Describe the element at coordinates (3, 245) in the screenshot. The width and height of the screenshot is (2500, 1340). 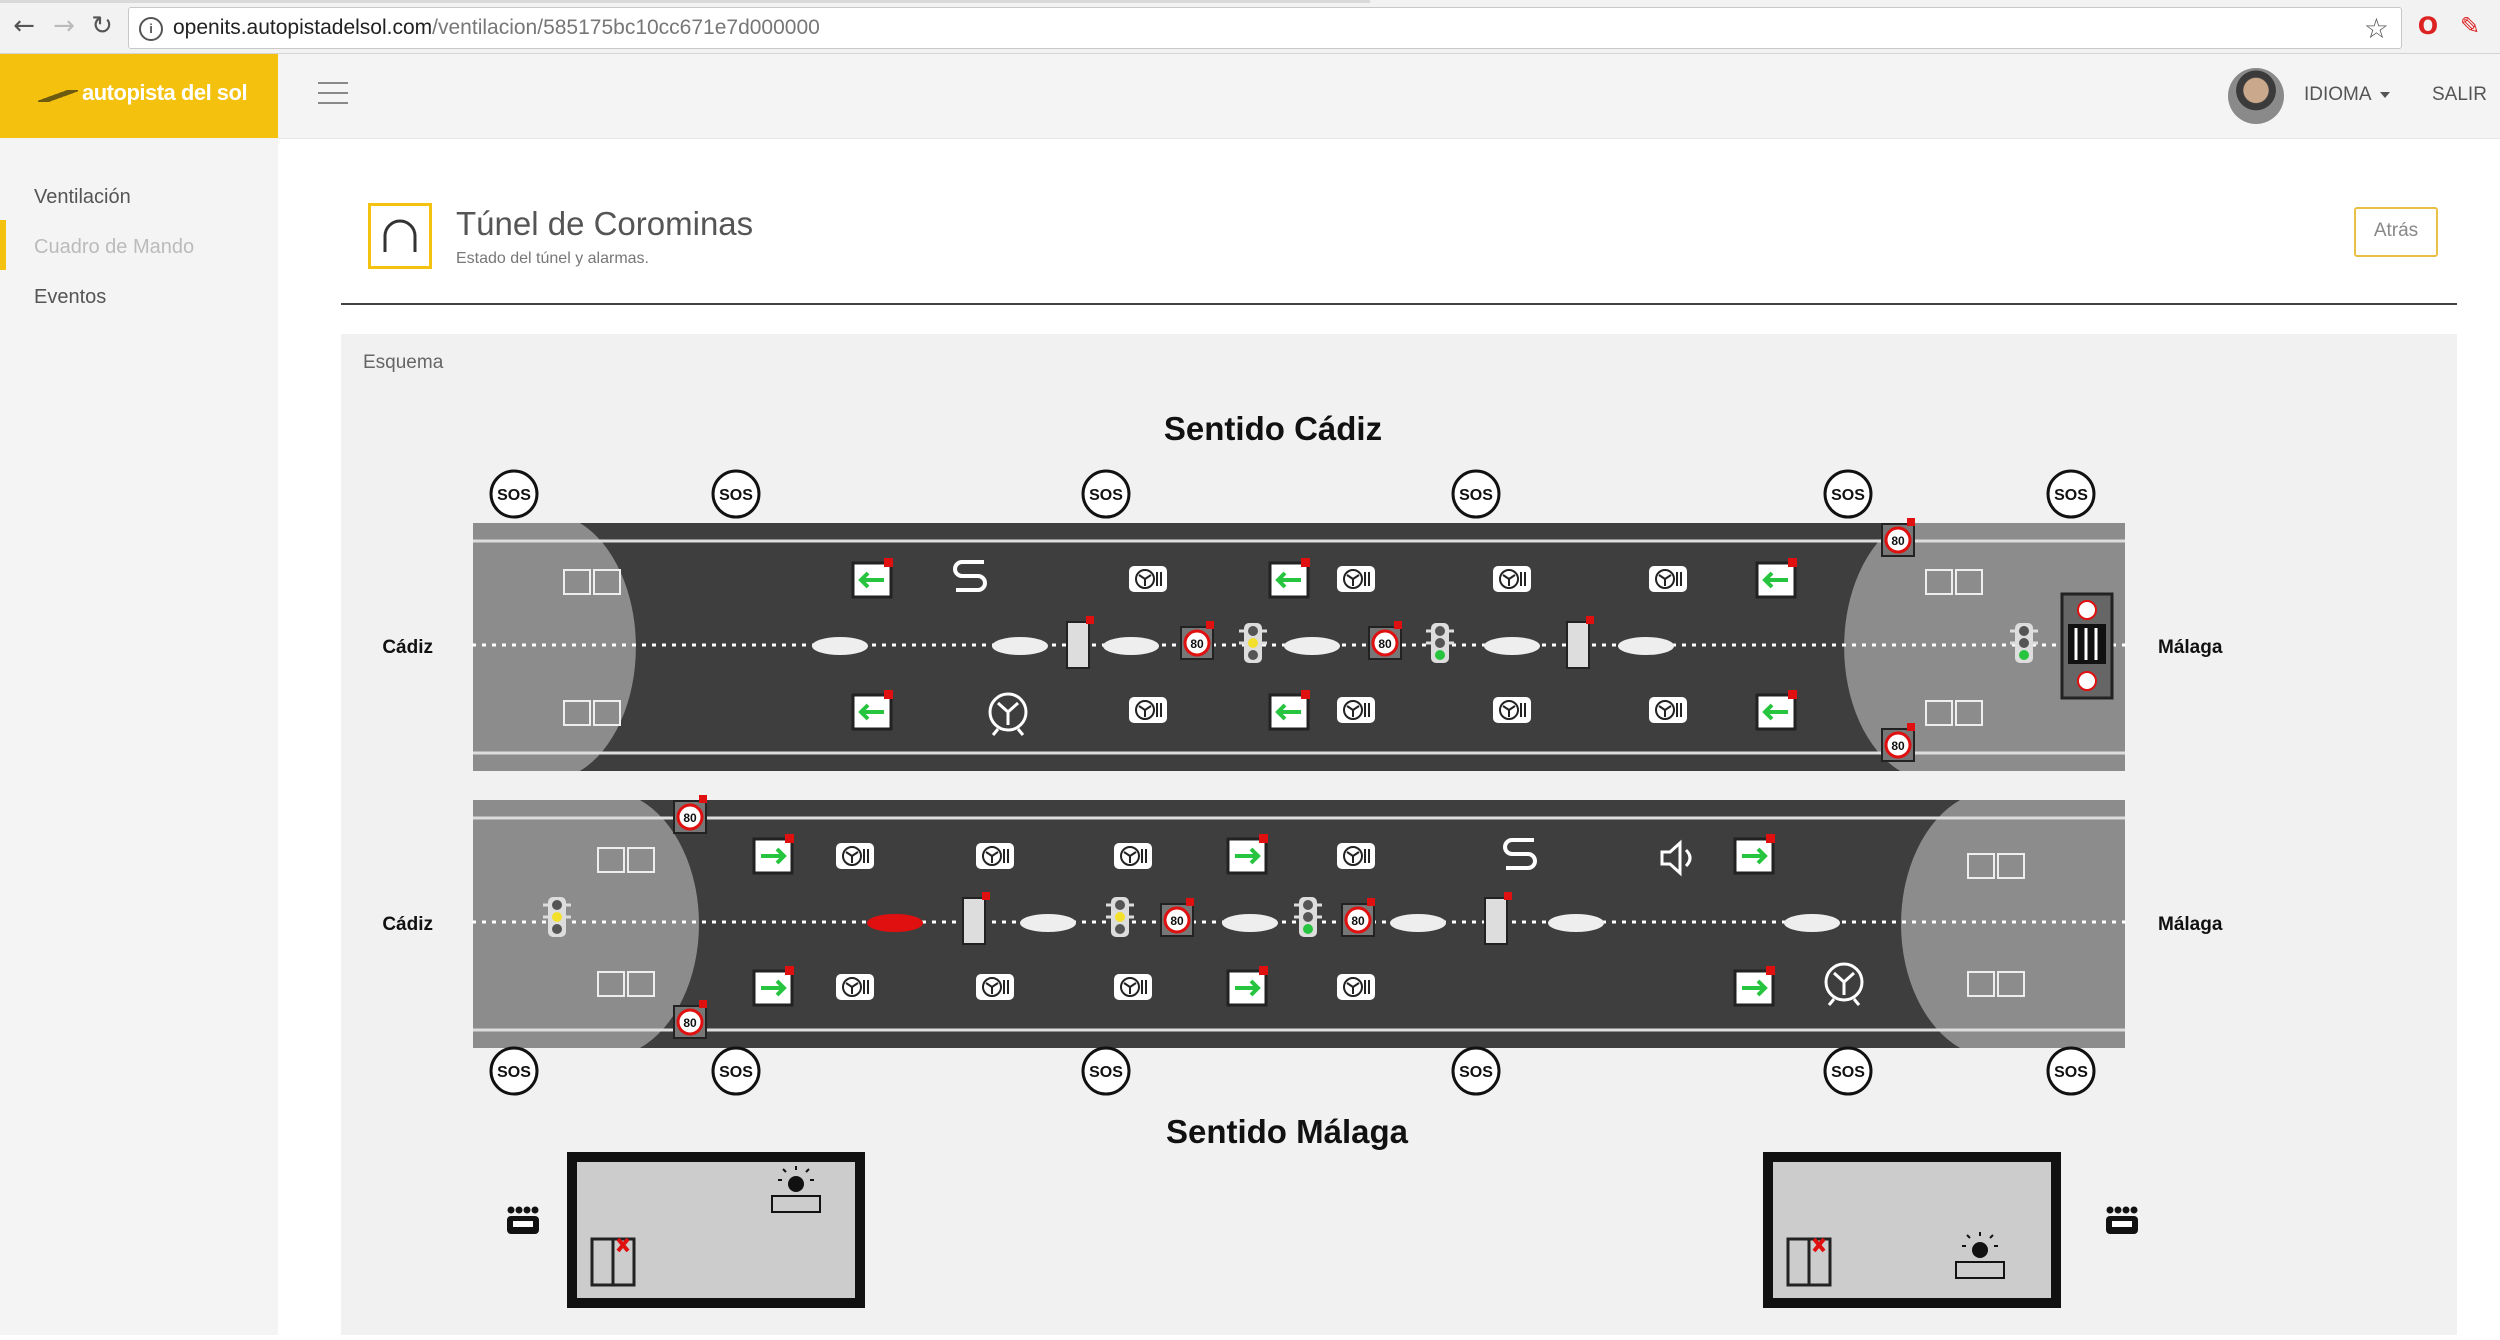
I see `active-indicator` at that location.